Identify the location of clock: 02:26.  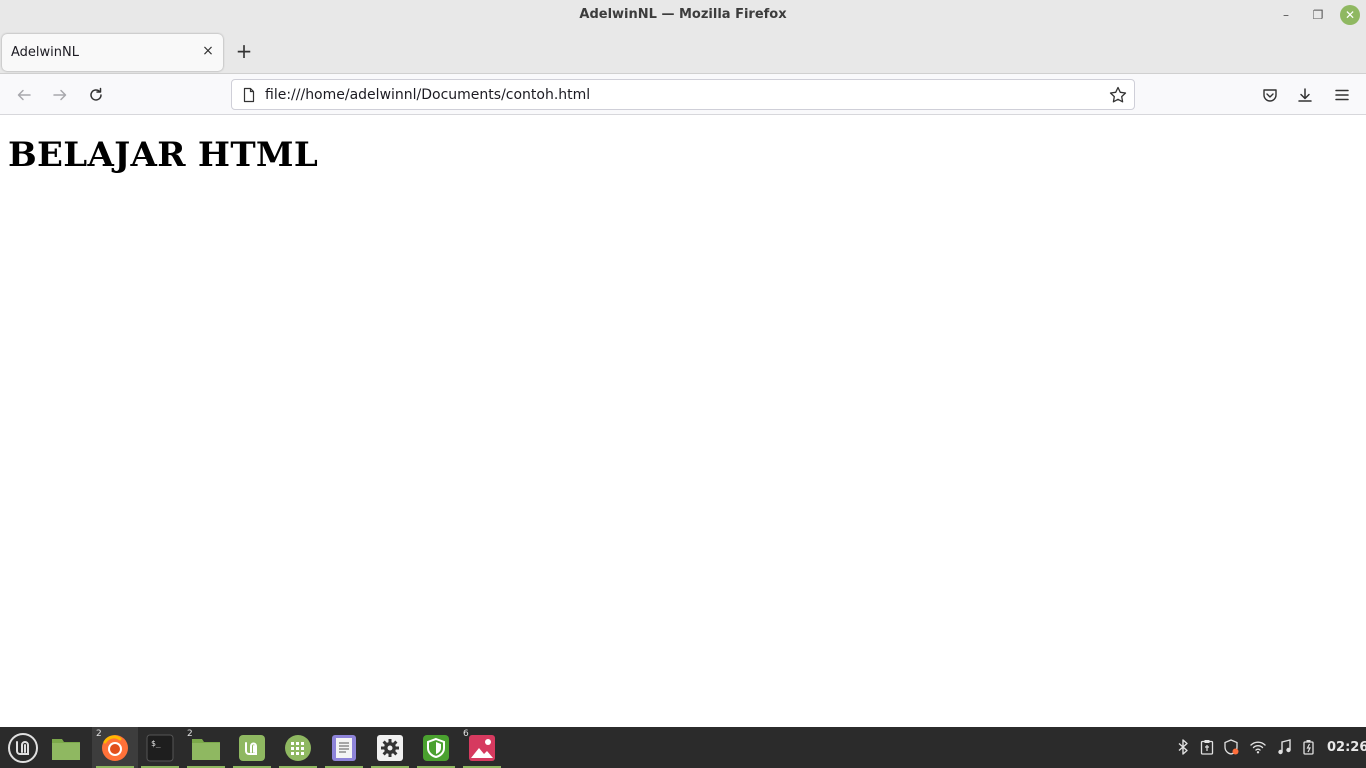
(1346, 747).